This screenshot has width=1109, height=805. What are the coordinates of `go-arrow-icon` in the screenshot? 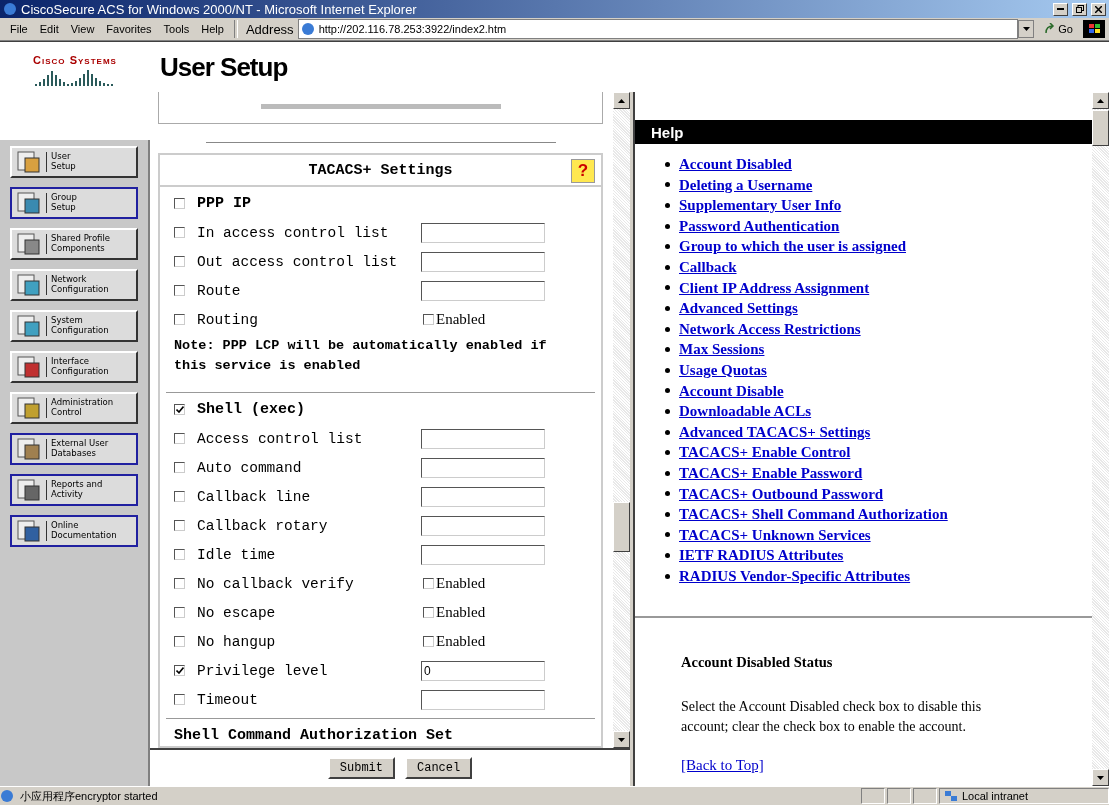 It's located at (1050, 29).